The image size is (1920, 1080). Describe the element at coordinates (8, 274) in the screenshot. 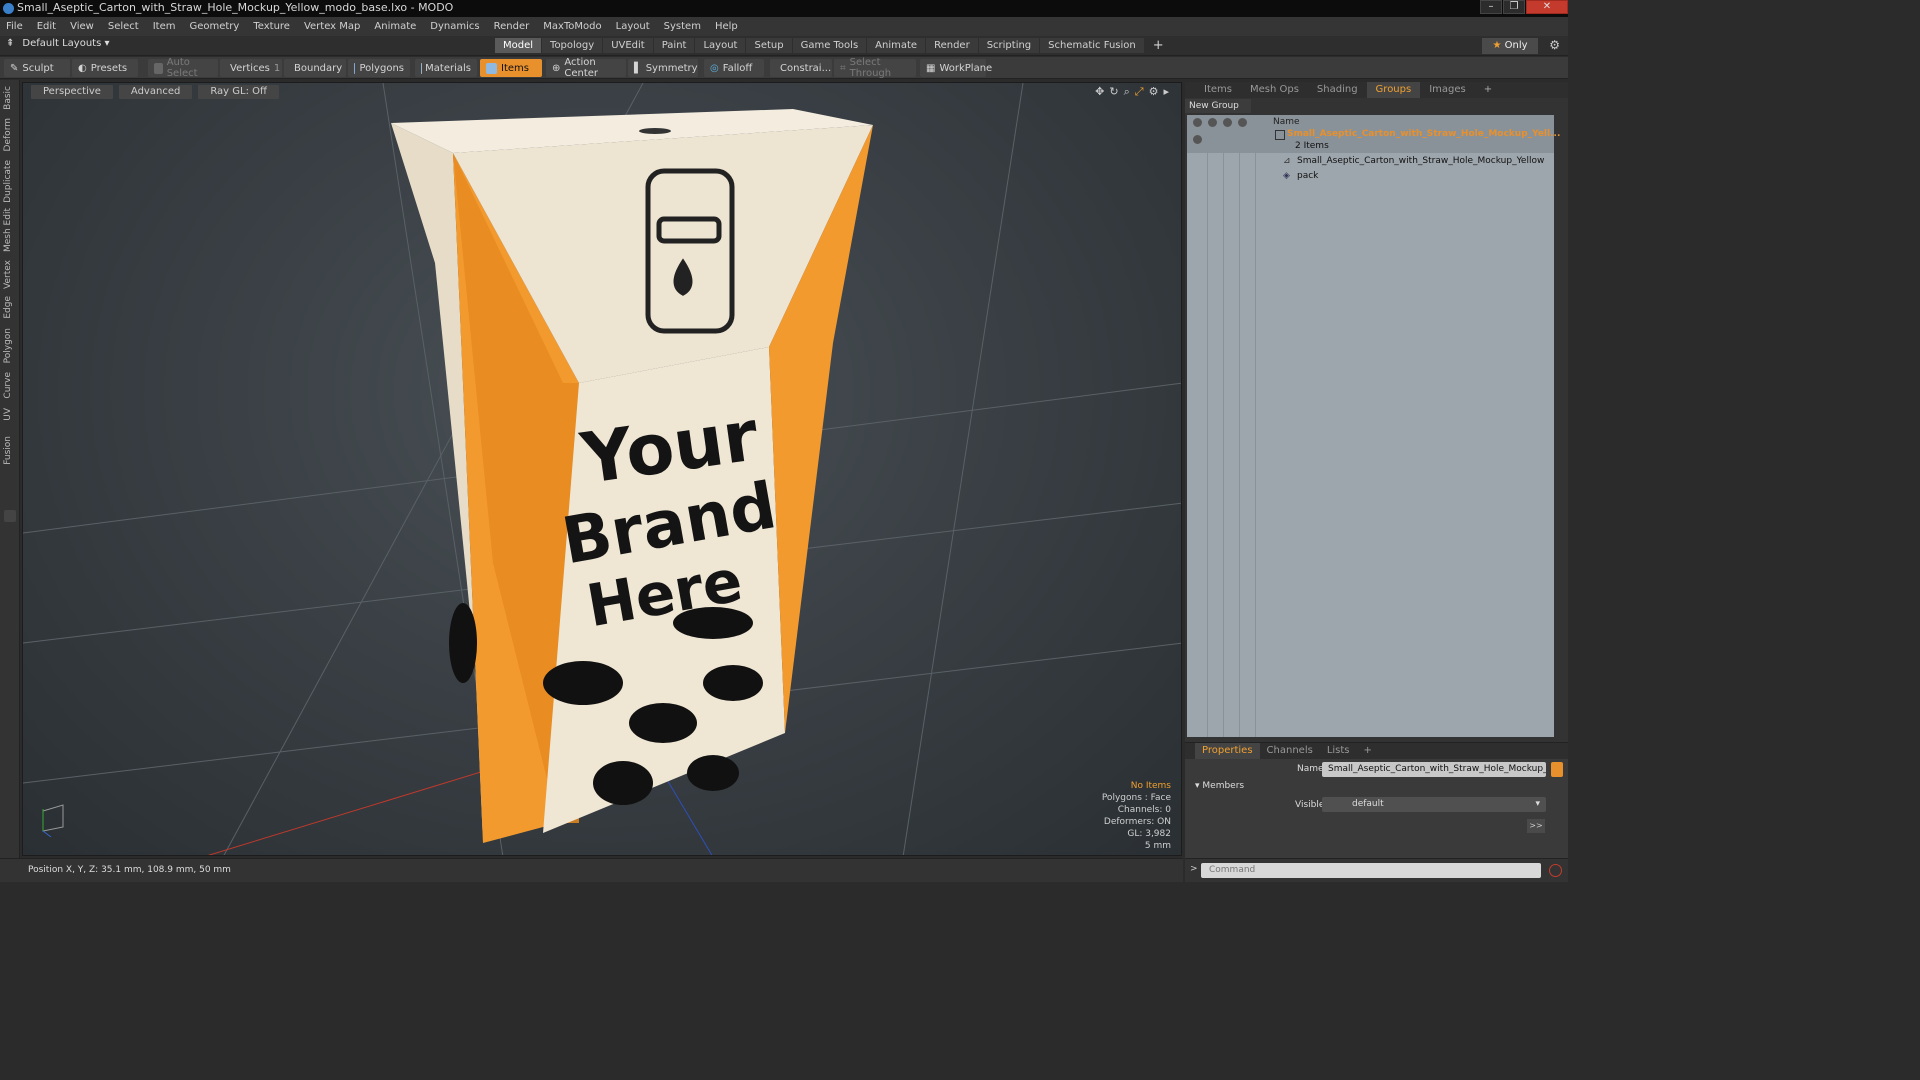

I see `left-tab-vertex: Vertex` at that location.